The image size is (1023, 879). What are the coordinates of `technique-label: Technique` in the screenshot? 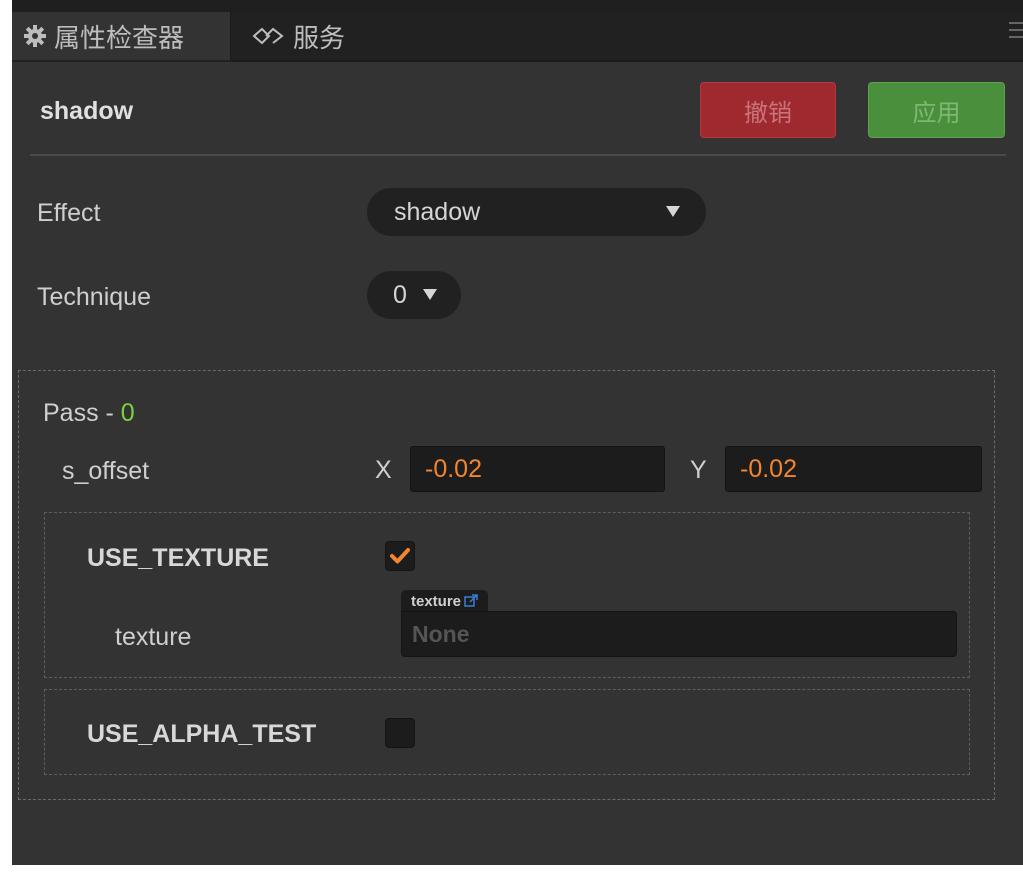 It's located at (94, 297).